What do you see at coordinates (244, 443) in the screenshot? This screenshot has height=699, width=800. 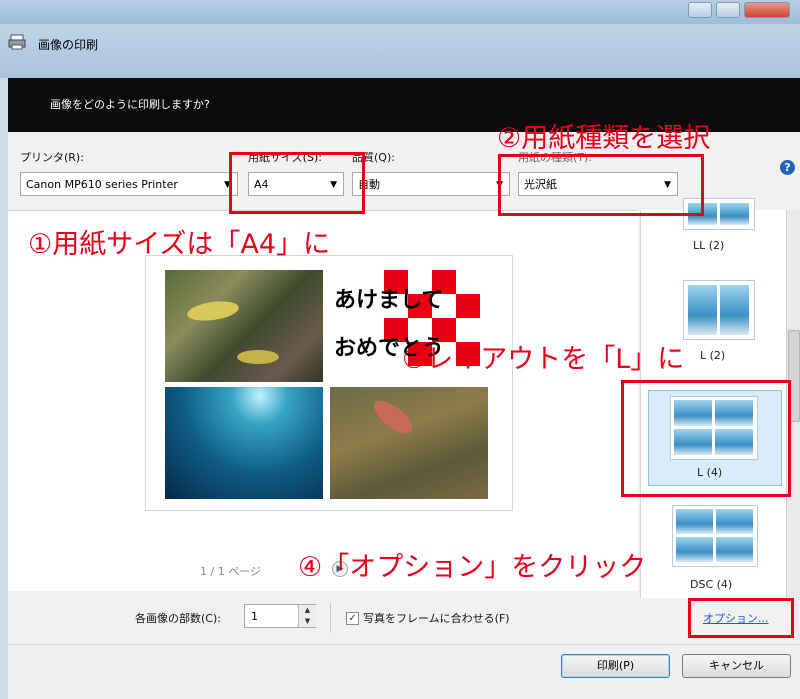 I see `photo-underwater-light` at bounding box center [244, 443].